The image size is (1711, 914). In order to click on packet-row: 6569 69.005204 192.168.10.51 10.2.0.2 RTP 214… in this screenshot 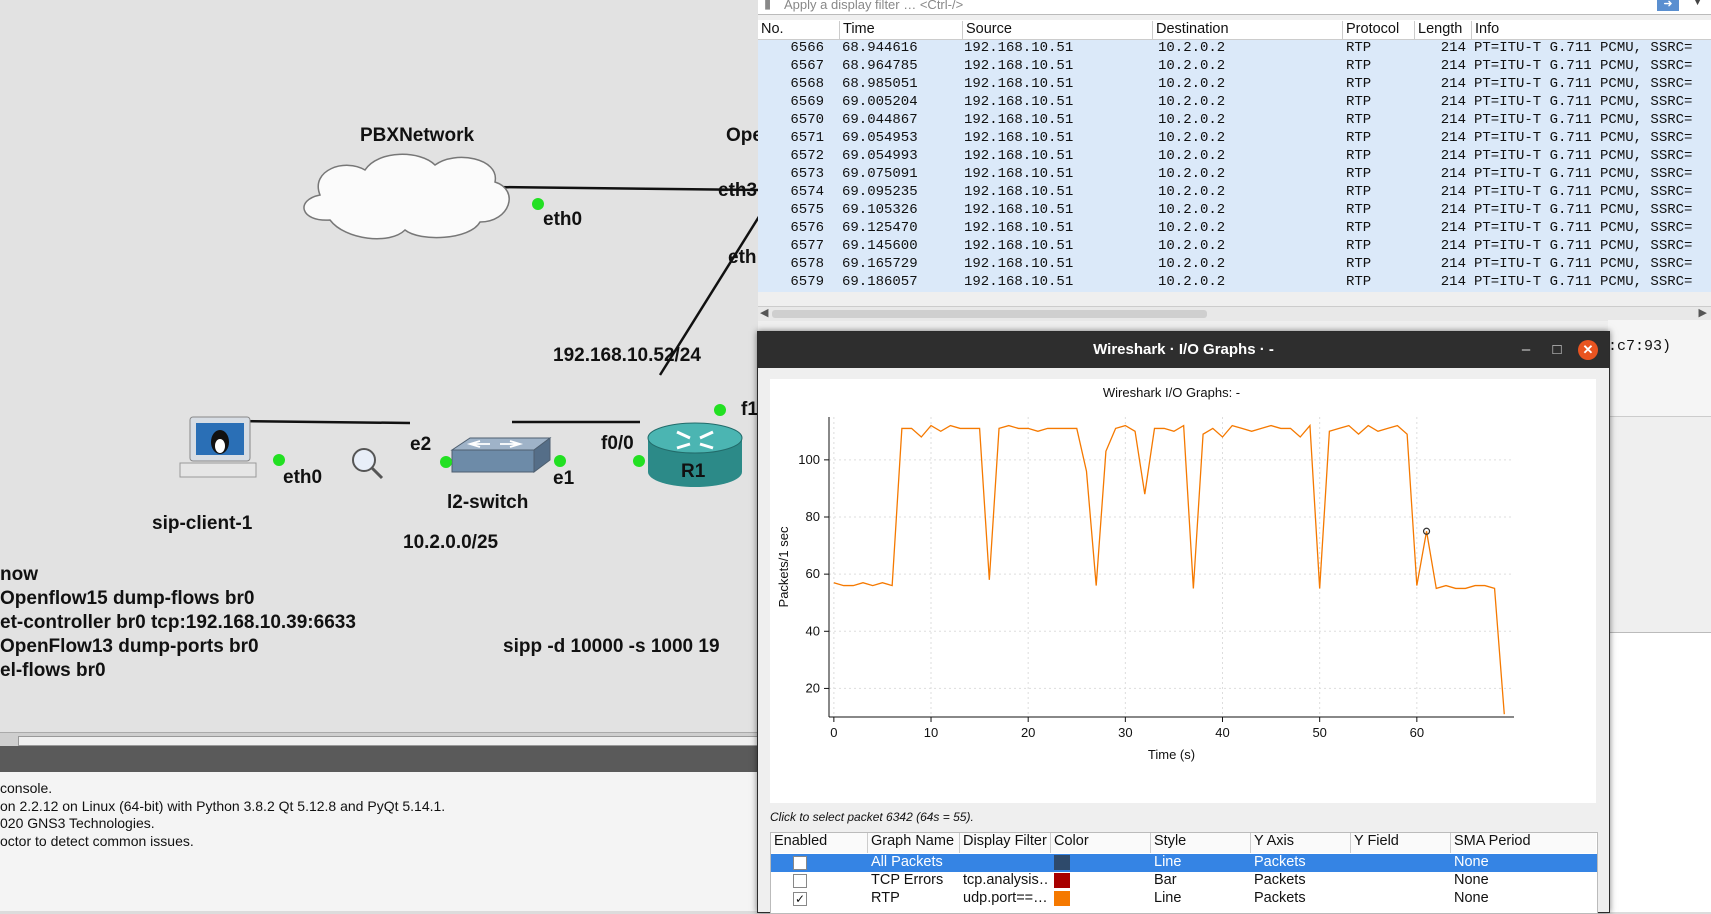, I will do `click(1234, 103)`.